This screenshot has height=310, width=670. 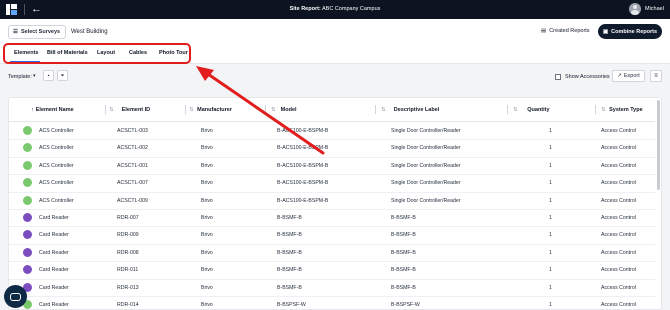 What do you see at coordinates (410, 110) in the screenshot?
I see `column-header-descriptive-label: ⇅ Descriptive Label` at bounding box center [410, 110].